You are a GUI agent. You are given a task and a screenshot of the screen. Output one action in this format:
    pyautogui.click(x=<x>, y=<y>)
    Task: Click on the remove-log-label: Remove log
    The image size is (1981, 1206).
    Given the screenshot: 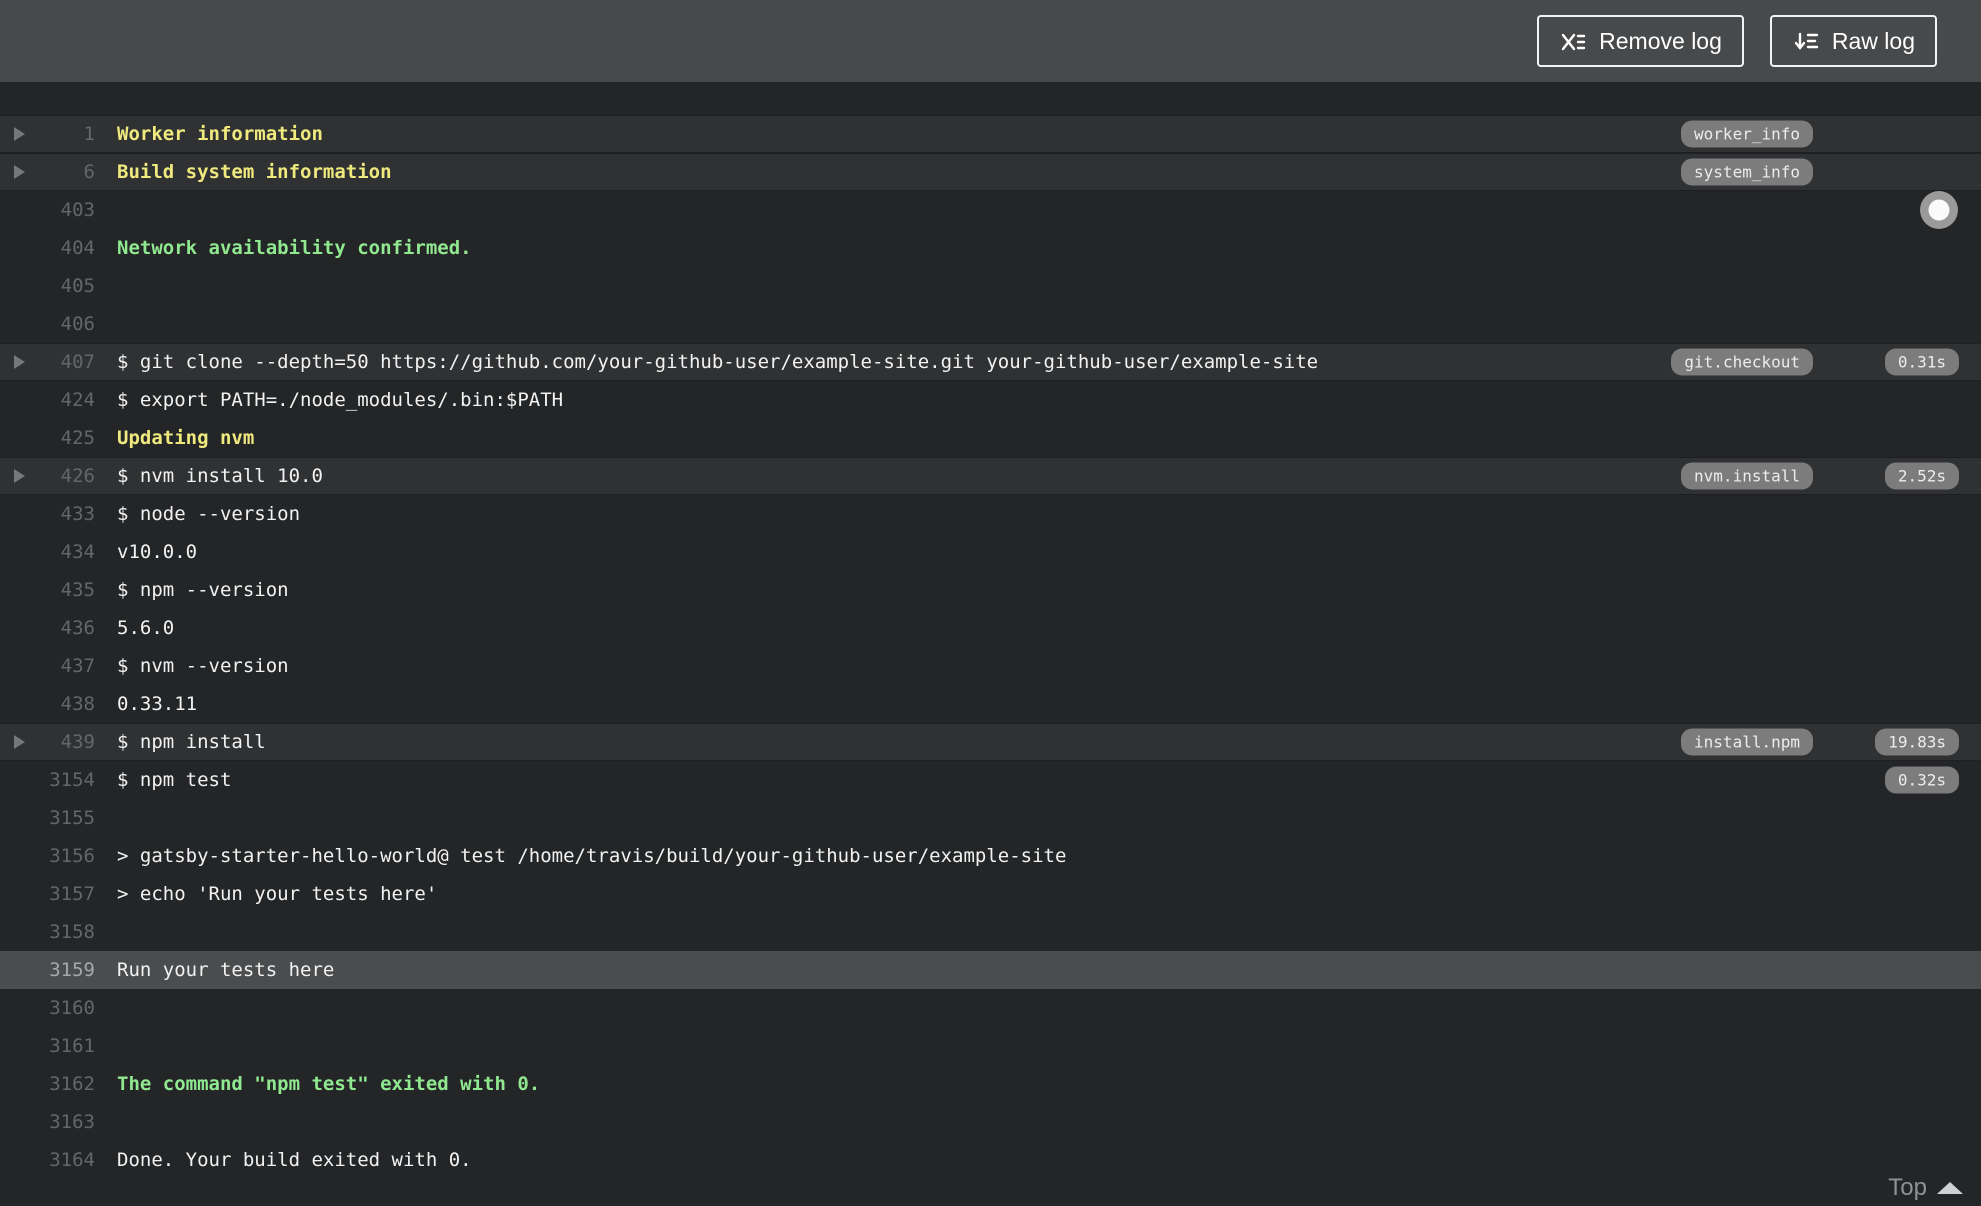 What is the action you would take?
    pyautogui.click(x=1660, y=40)
    